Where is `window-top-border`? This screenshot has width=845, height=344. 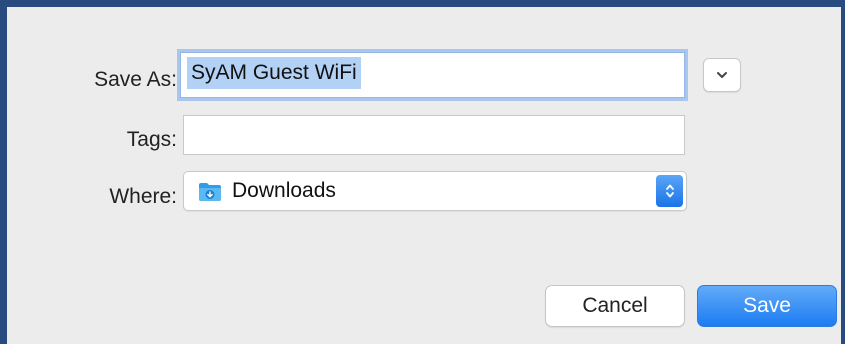
window-top-border is located at coordinates (422, 3).